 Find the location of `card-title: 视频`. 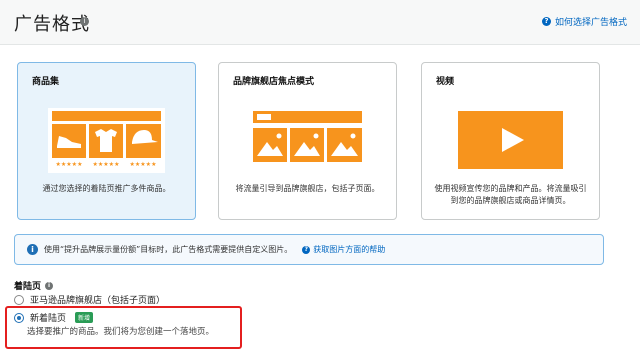

card-title: 视频 is located at coordinates (445, 82).